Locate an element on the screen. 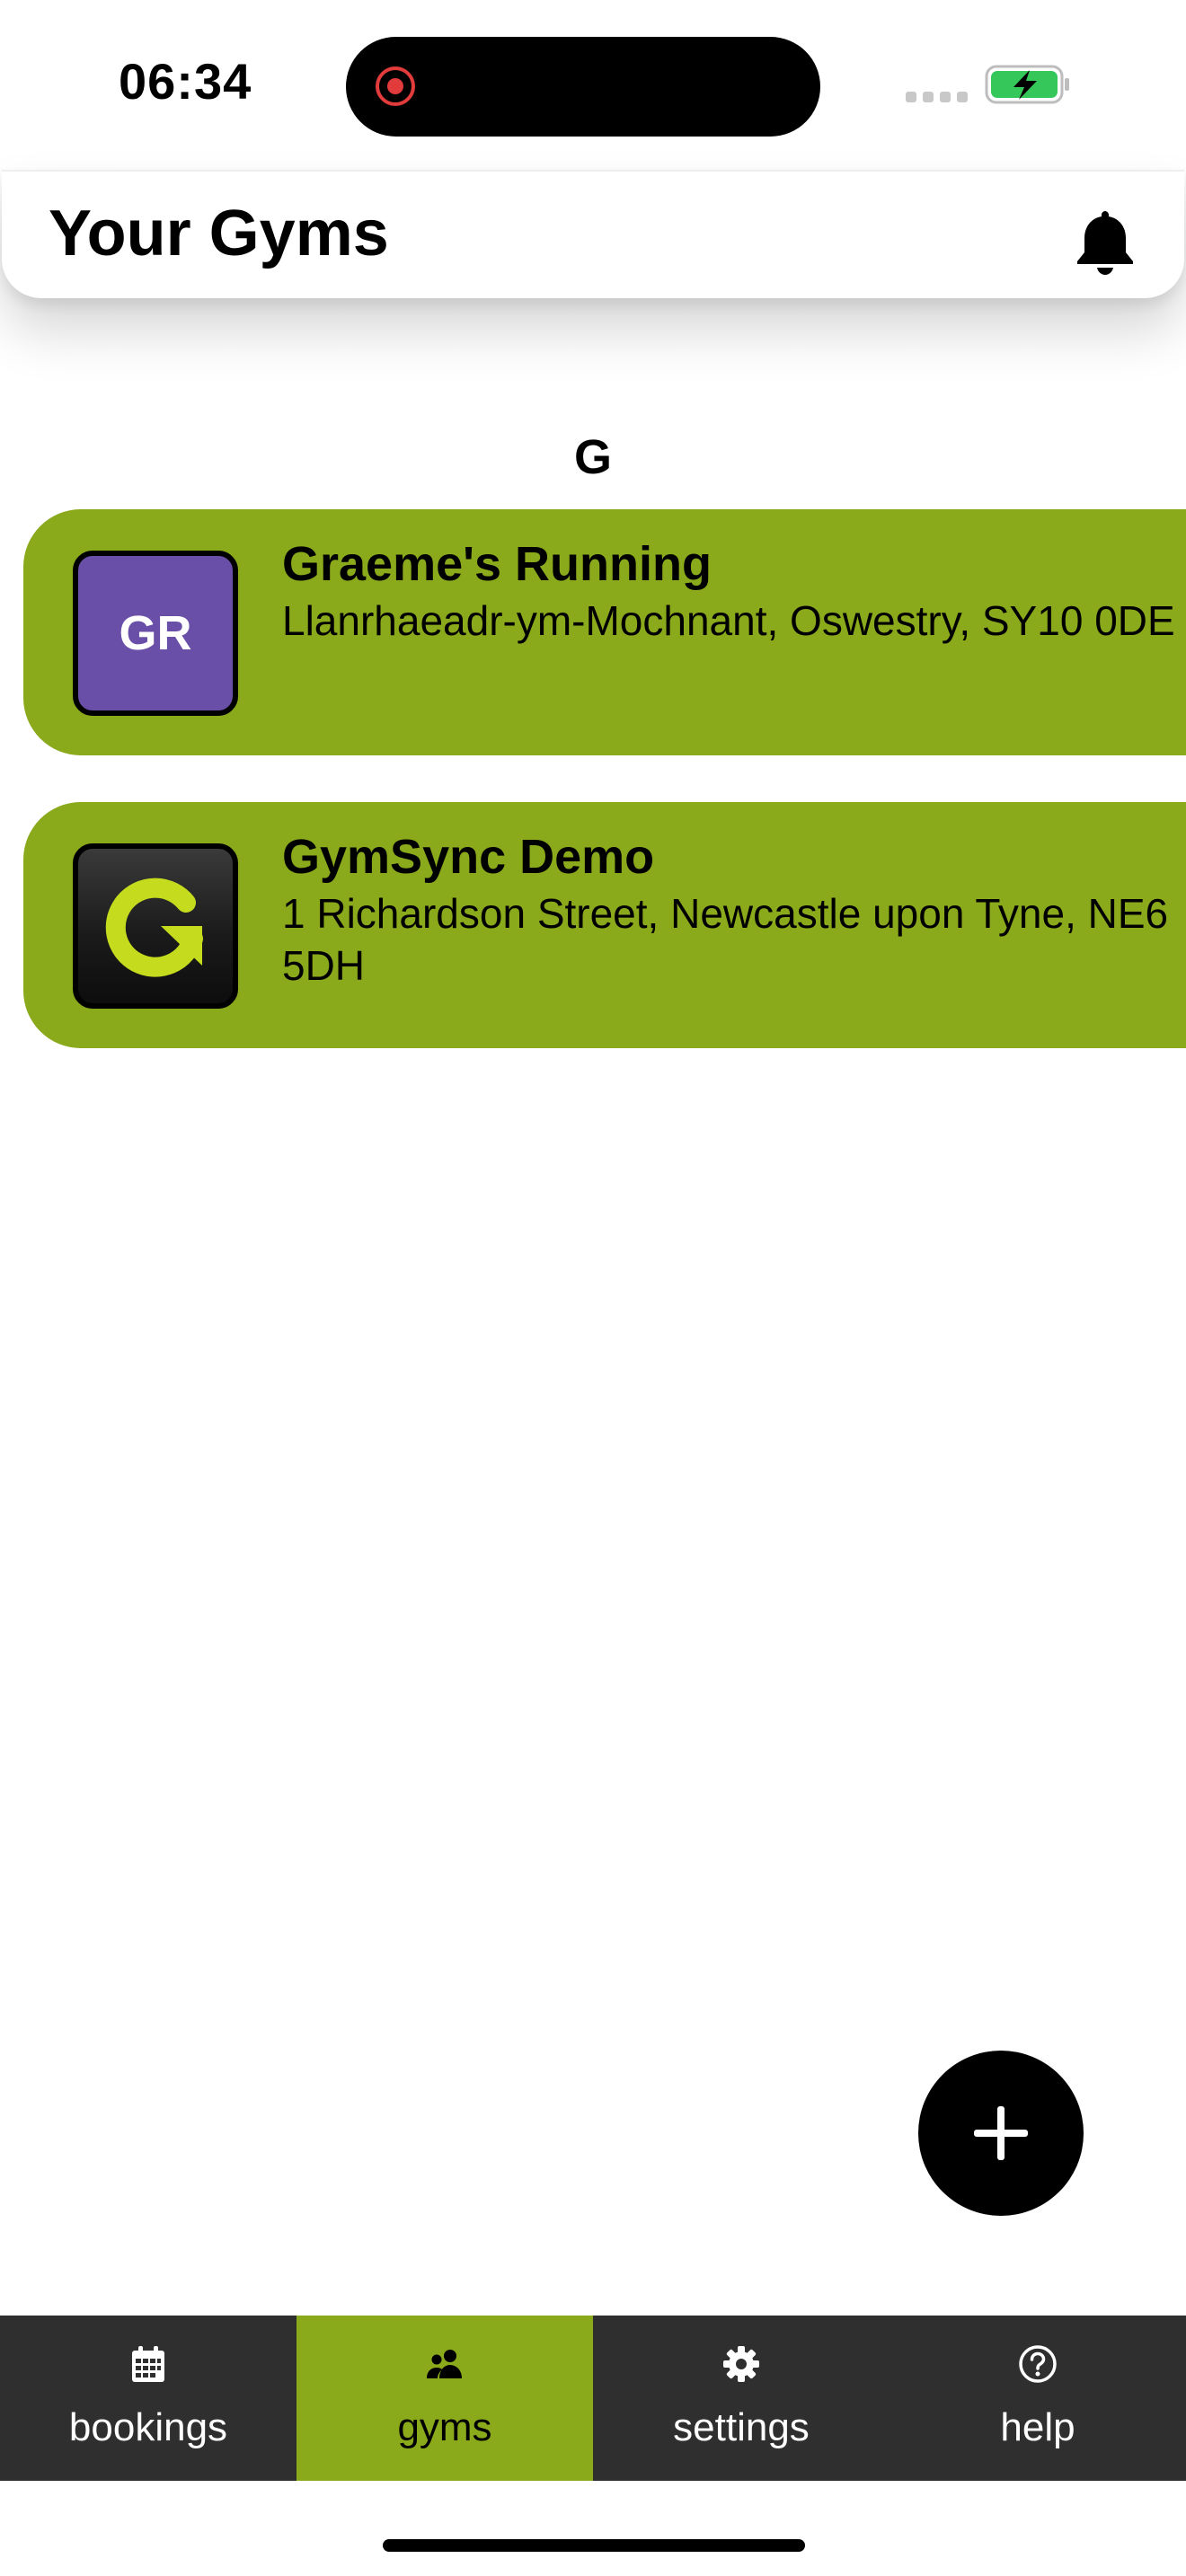  plus-icon is located at coordinates (1001, 2133).